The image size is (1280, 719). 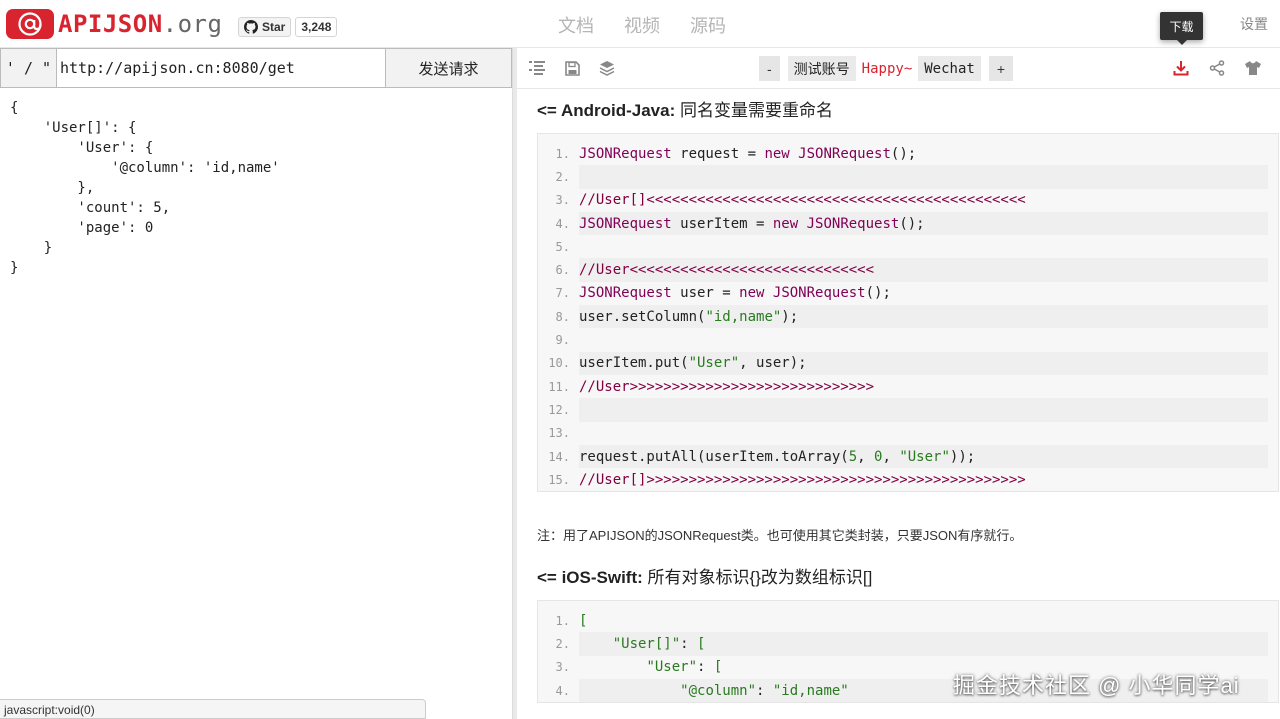 What do you see at coordinates (590, 577) in the screenshot?
I see `ios-title-prefix: <= iOS-Swift:` at bounding box center [590, 577].